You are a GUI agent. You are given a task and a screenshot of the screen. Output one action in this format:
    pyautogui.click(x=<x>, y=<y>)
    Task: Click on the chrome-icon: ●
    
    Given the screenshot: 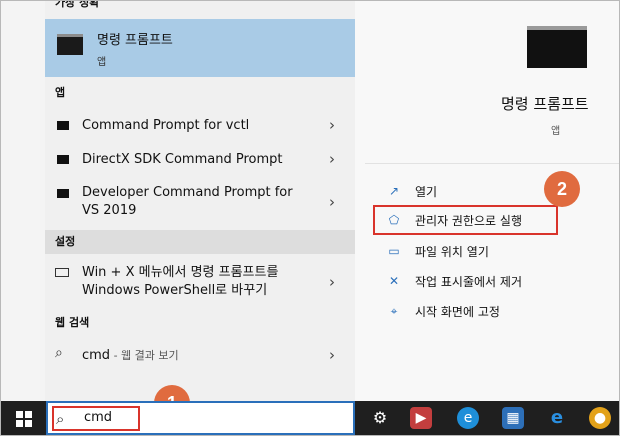 What is the action you would take?
    pyautogui.click(x=600, y=418)
    